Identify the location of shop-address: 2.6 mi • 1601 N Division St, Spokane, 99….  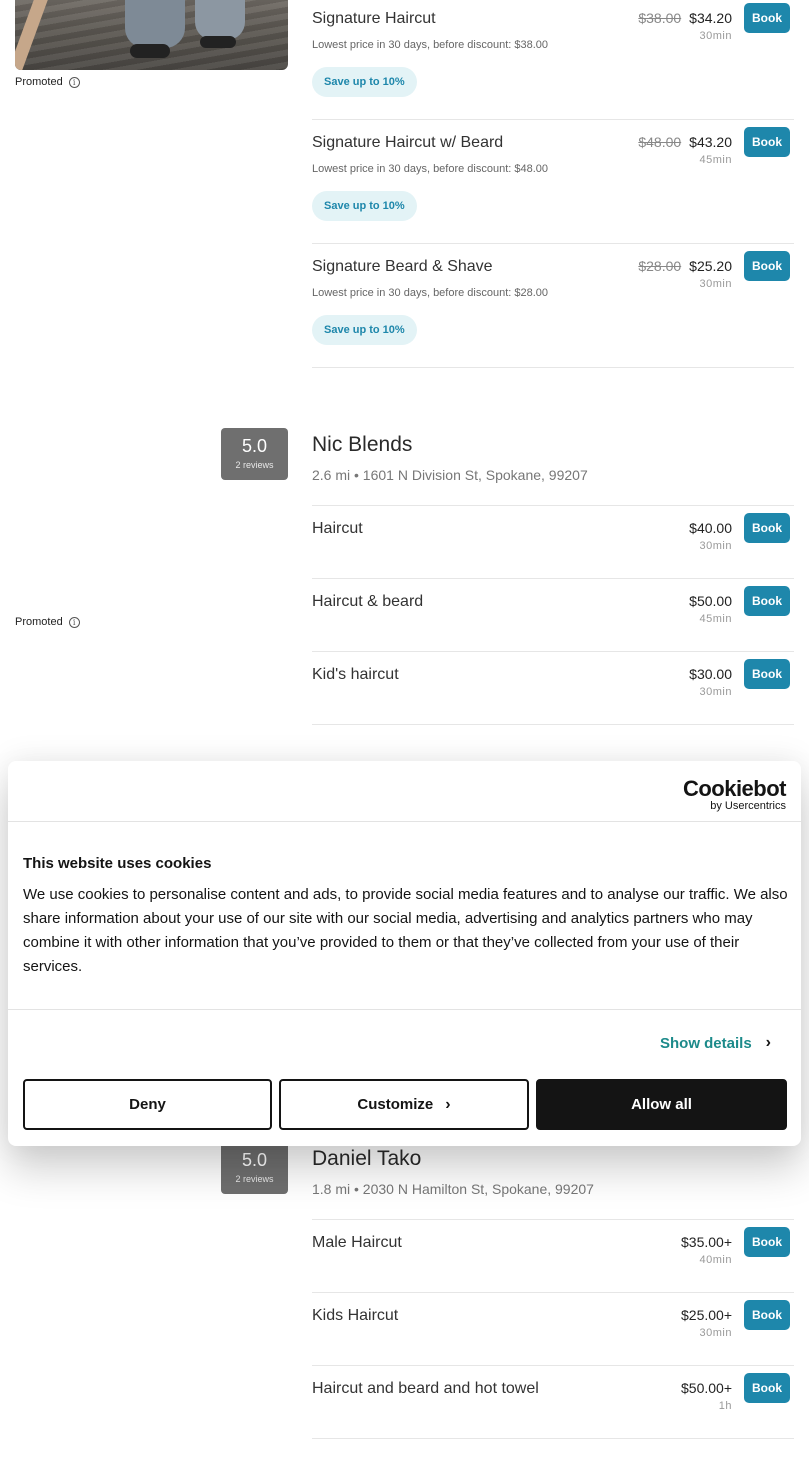
(450, 475).